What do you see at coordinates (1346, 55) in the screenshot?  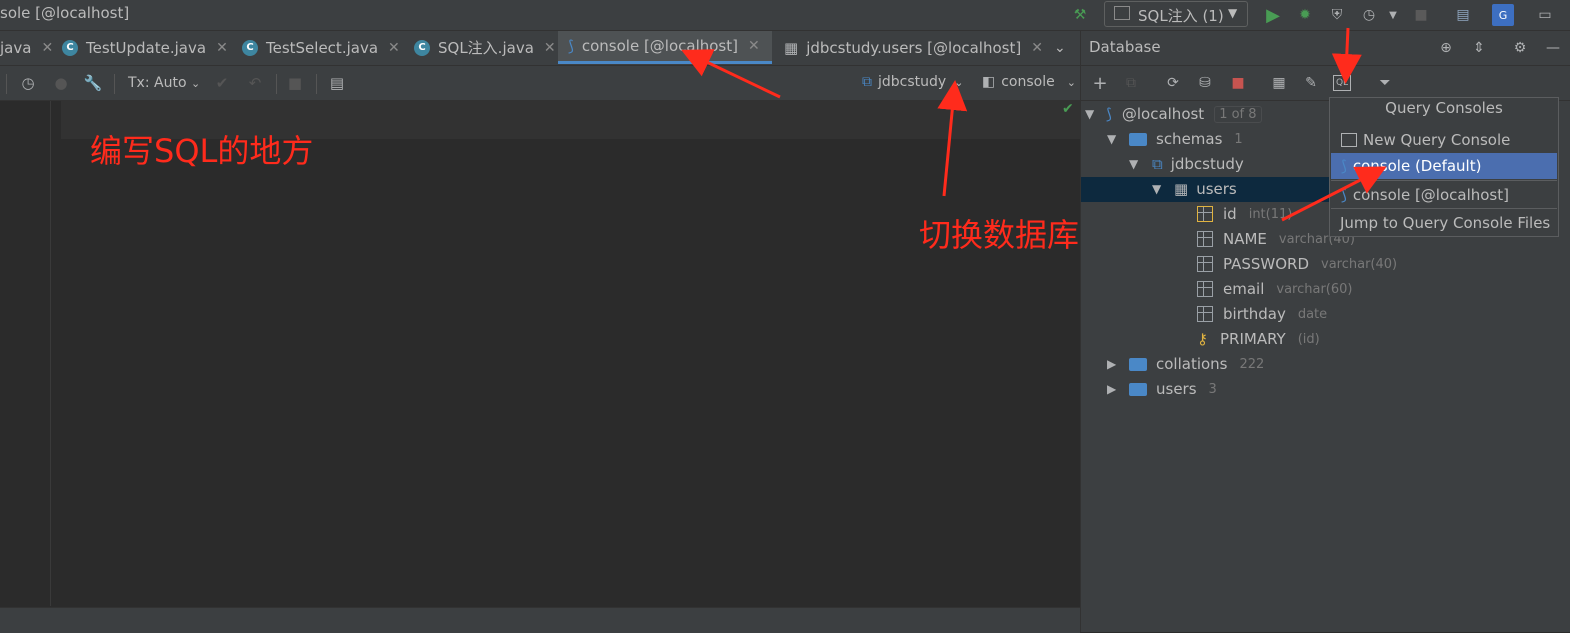 I see `arrow-to-query-console-button` at bounding box center [1346, 55].